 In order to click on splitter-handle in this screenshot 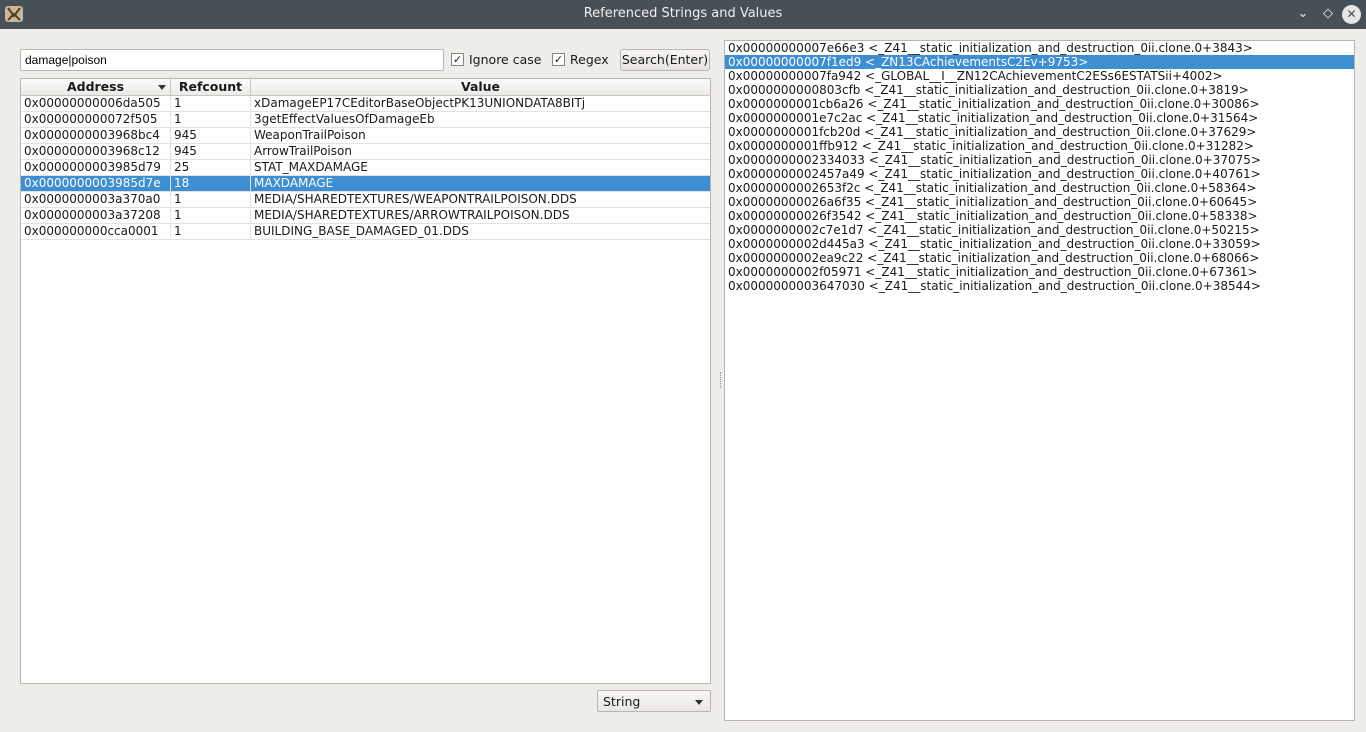, I will do `click(721, 380)`.